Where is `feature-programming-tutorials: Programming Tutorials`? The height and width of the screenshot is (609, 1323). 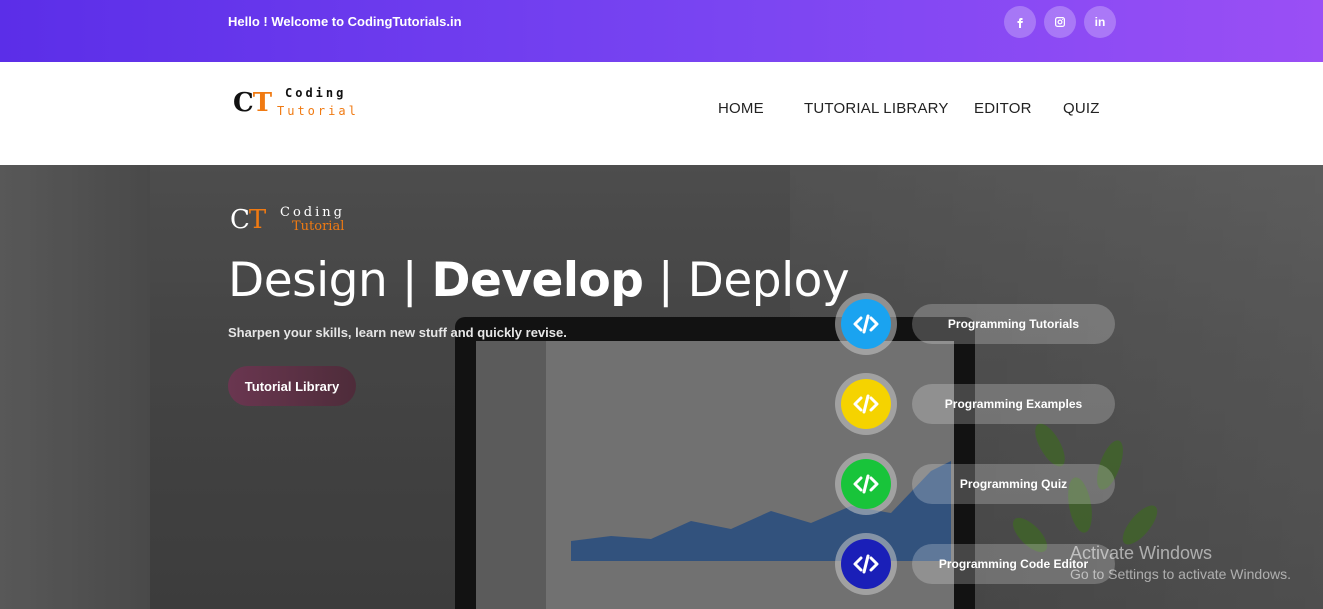 feature-programming-tutorials: Programming Tutorials is located at coordinates (975, 324).